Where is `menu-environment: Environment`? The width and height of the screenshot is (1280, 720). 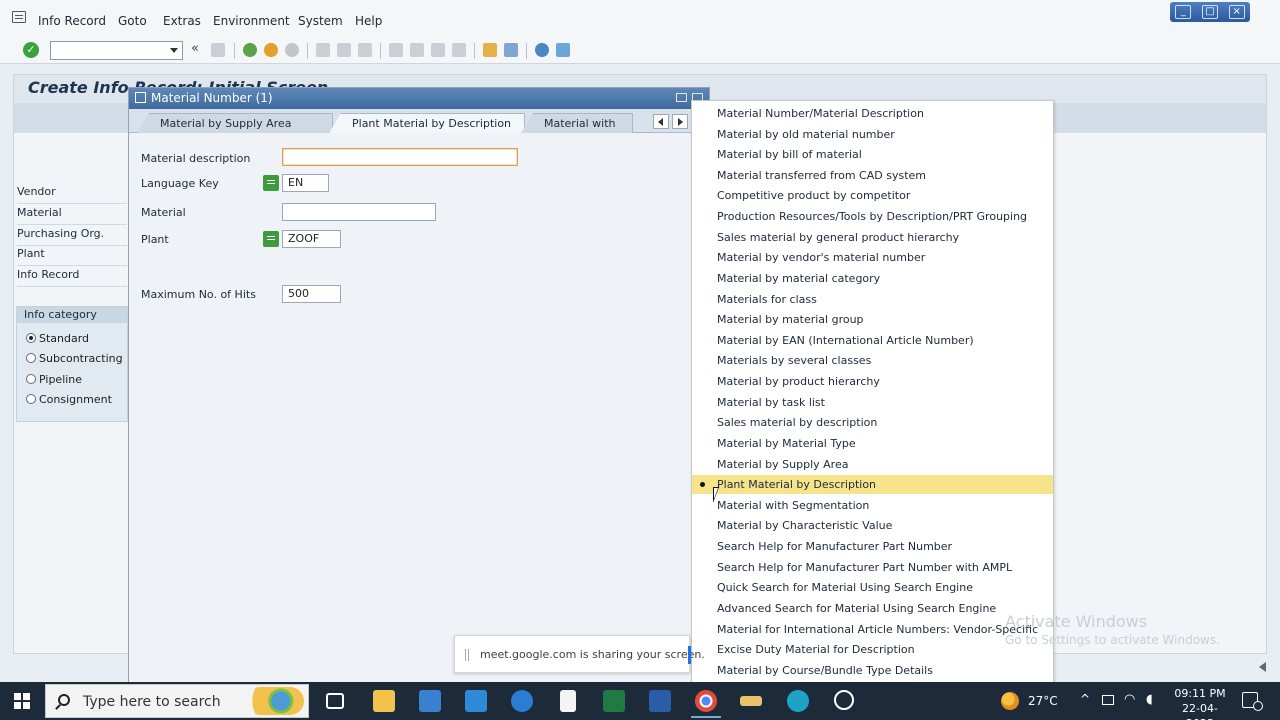 menu-environment: Environment is located at coordinates (251, 21).